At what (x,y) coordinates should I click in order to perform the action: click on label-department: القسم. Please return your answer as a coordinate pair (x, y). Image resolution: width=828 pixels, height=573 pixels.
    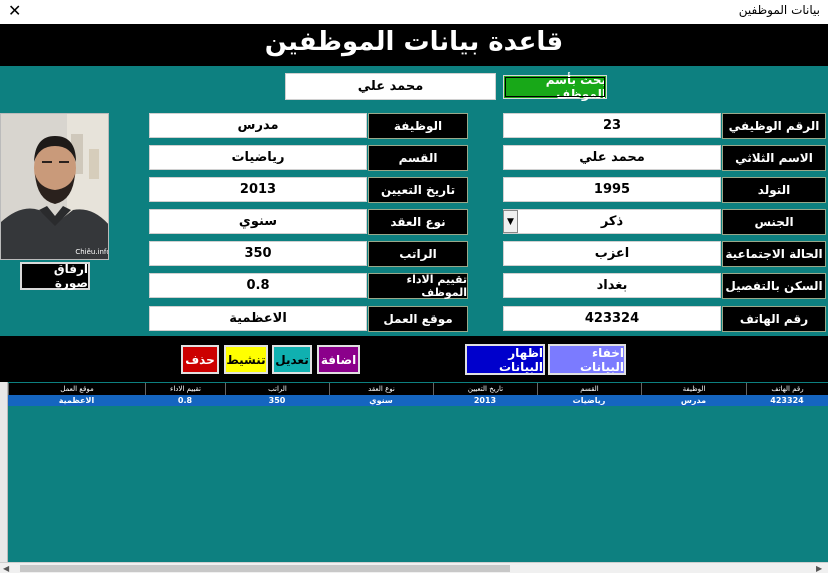
    Looking at the image, I should click on (418, 158).